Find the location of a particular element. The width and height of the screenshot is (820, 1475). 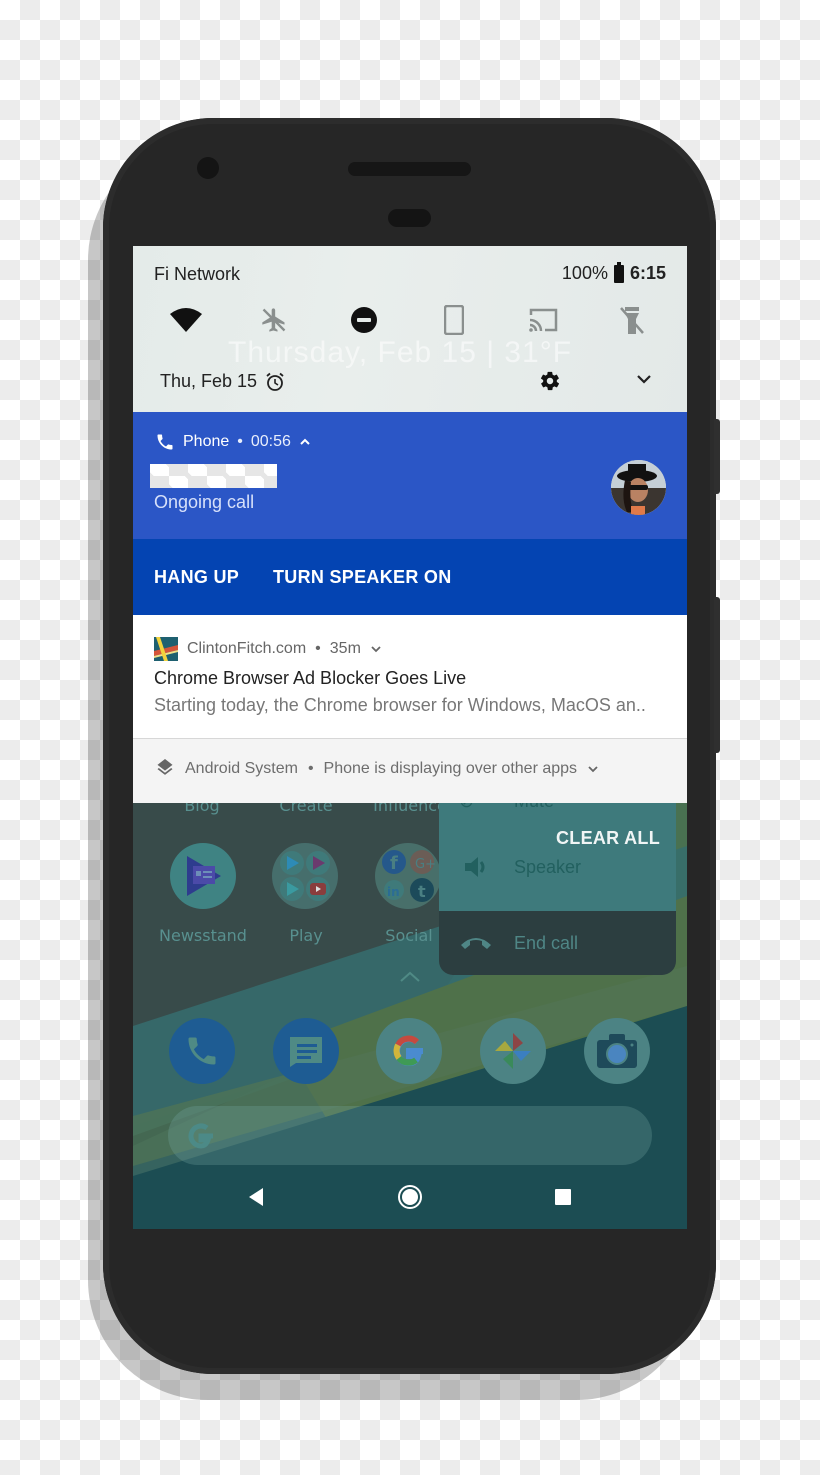

portrait-phone-icon is located at coordinates (454, 320).